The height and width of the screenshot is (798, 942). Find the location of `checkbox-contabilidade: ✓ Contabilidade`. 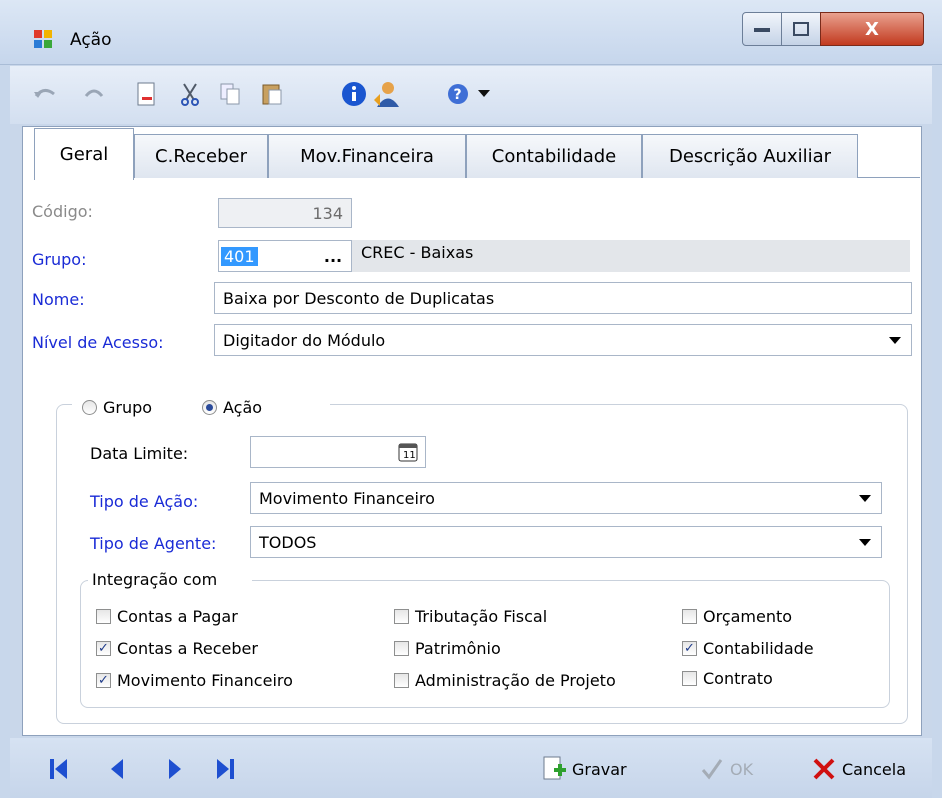

checkbox-contabilidade: ✓ Contabilidade is located at coordinates (748, 648).